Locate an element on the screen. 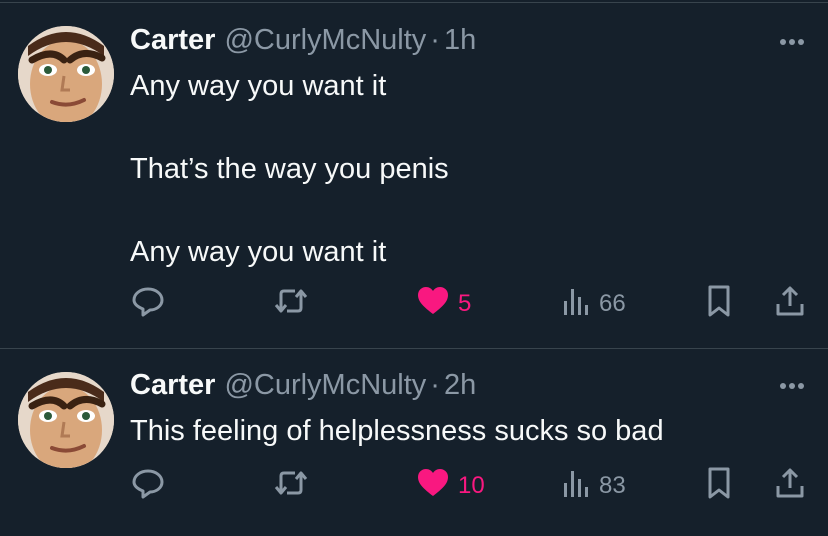  views-button: 83 is located at coordinates (593, 486).